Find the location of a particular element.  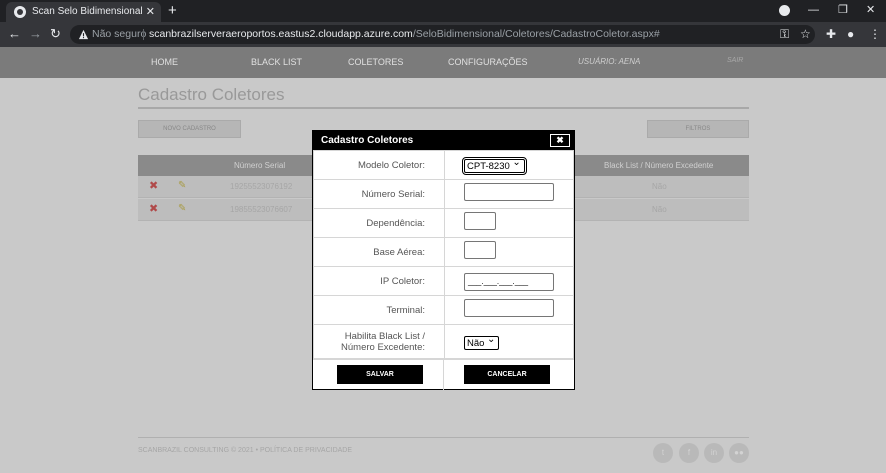

nav-blacklist: BLACK LIST is located at coordinates (276, 62).